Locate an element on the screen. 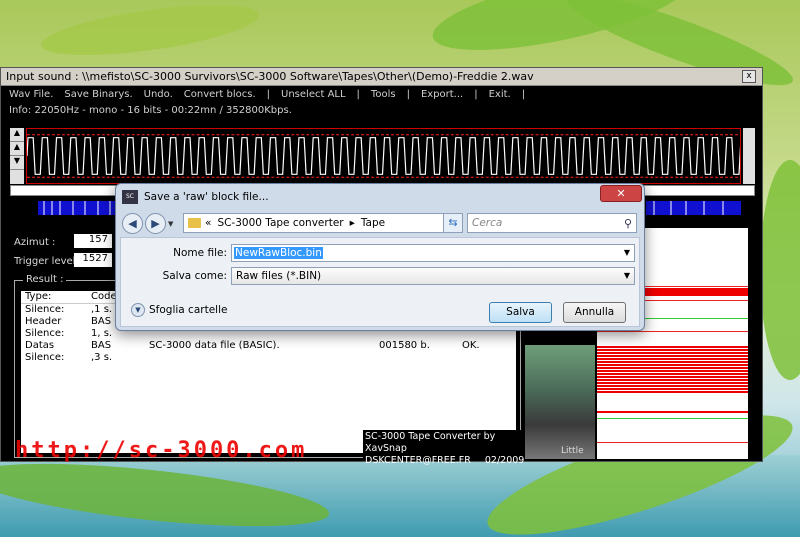  credit-date: 02/2009 is located at coordinates (504, 460).